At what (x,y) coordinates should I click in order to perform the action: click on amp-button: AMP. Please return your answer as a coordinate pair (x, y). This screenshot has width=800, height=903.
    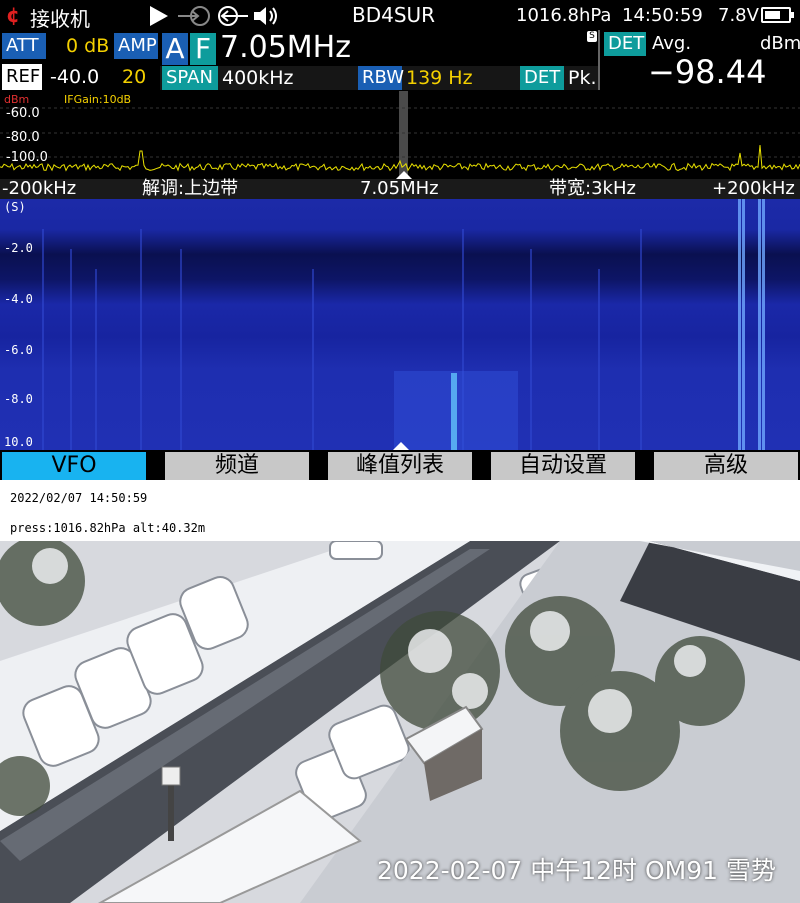
    Looking at the image, I should click on (136, 46).